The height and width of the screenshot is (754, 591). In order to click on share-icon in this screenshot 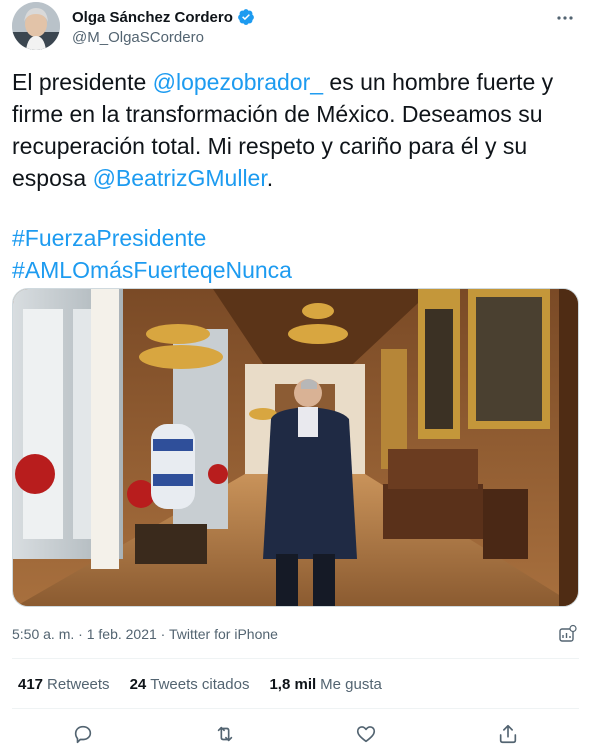, I will do `click(508, 734)`.